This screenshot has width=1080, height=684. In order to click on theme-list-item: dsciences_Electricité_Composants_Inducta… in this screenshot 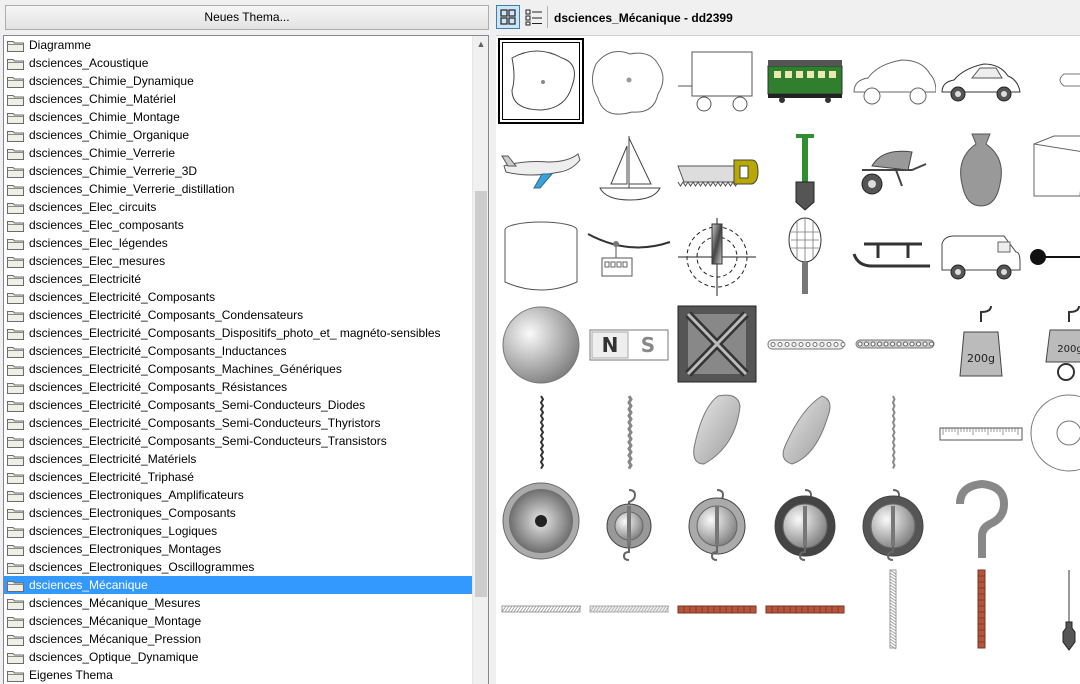, I will do `click(239, 351)`.